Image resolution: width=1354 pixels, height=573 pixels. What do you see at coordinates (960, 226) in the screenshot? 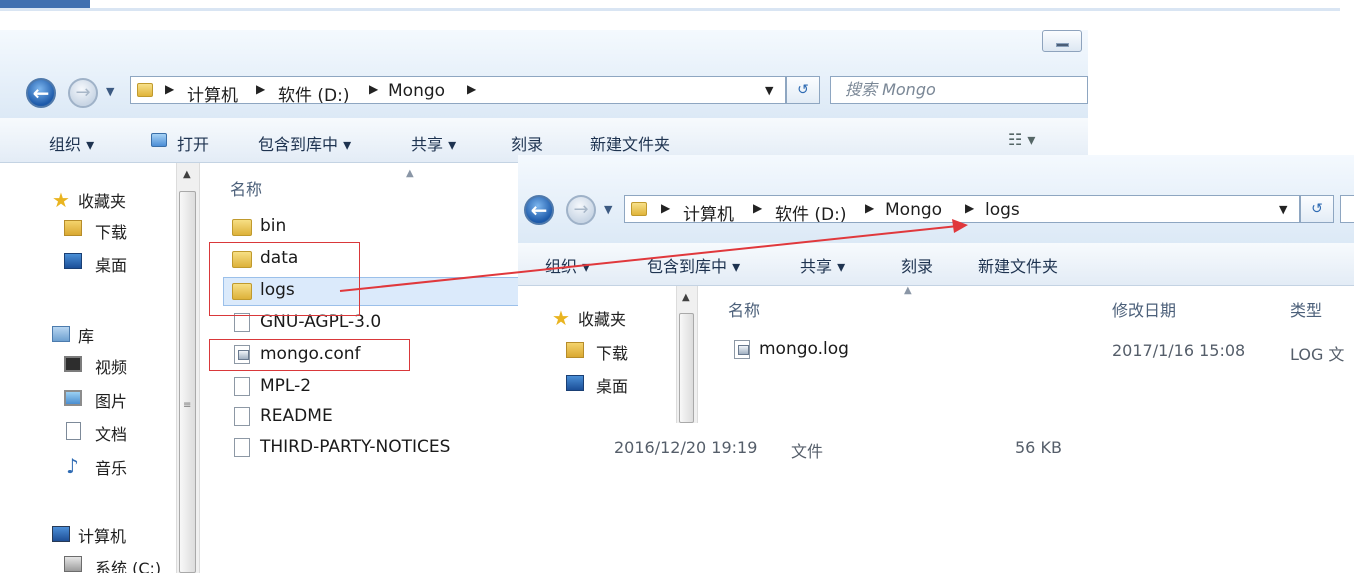
I see `arrow-head` at bounding box center [960, 226].